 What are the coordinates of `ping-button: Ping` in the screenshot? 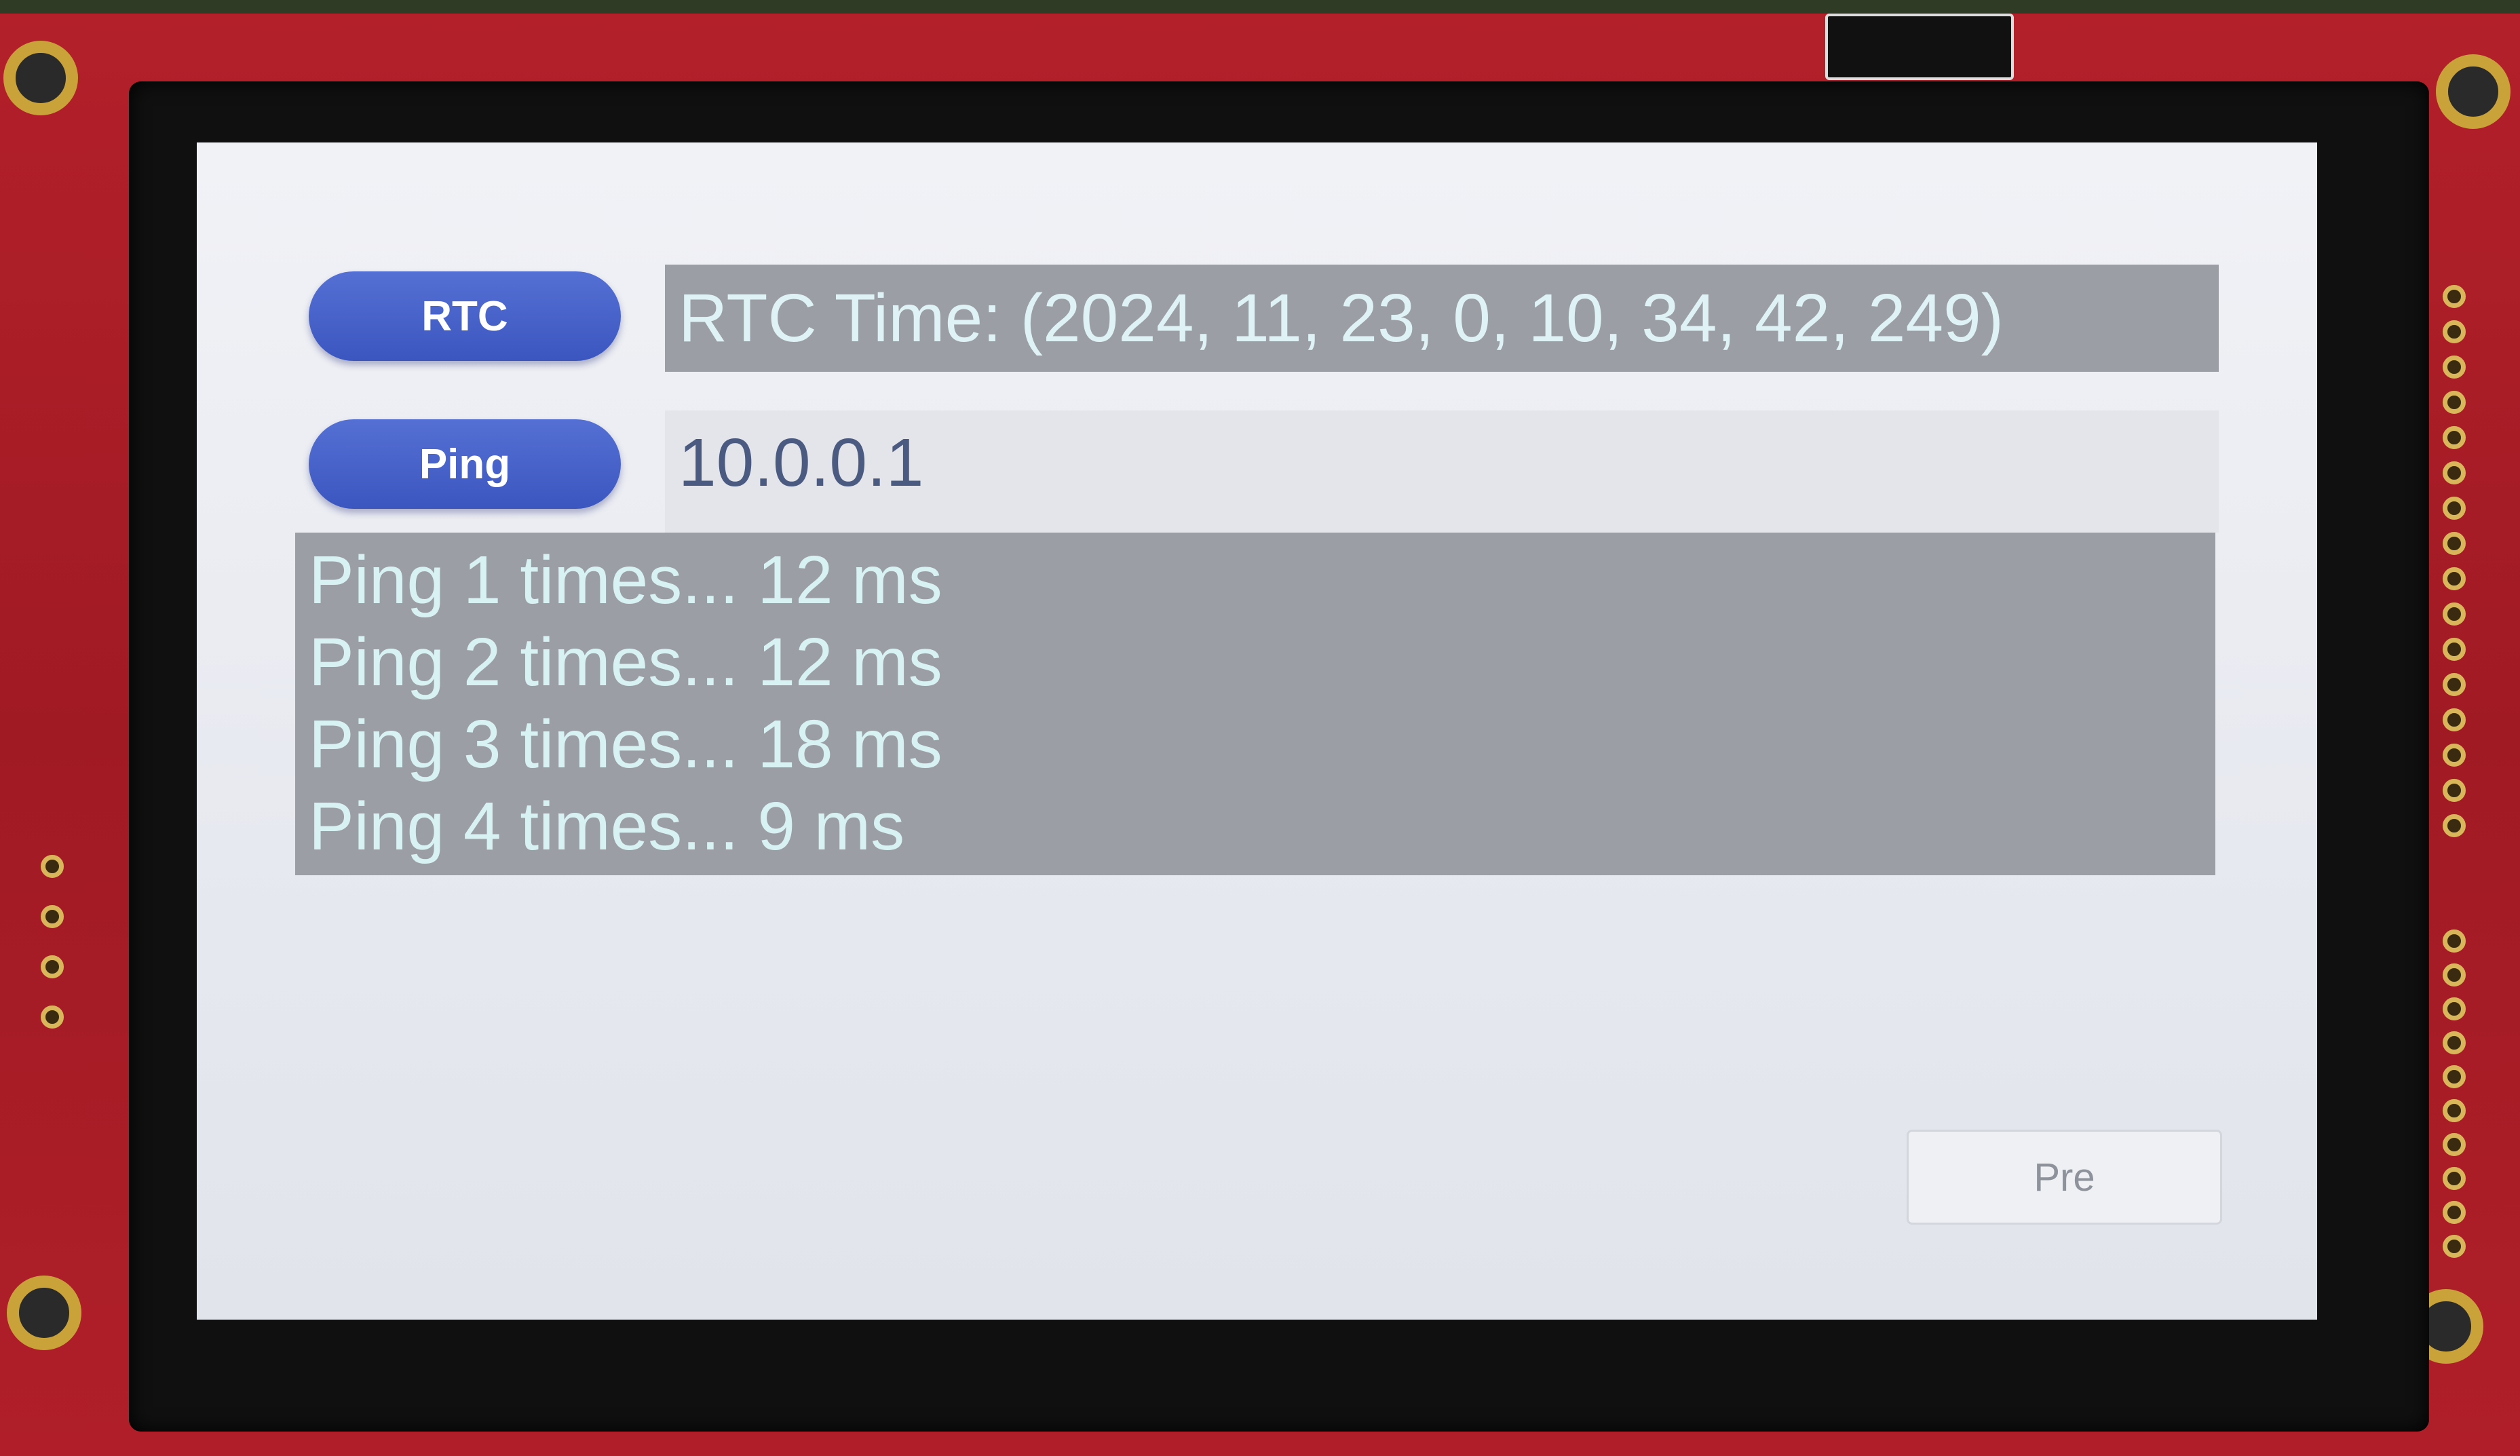 It's located at (465, 464).